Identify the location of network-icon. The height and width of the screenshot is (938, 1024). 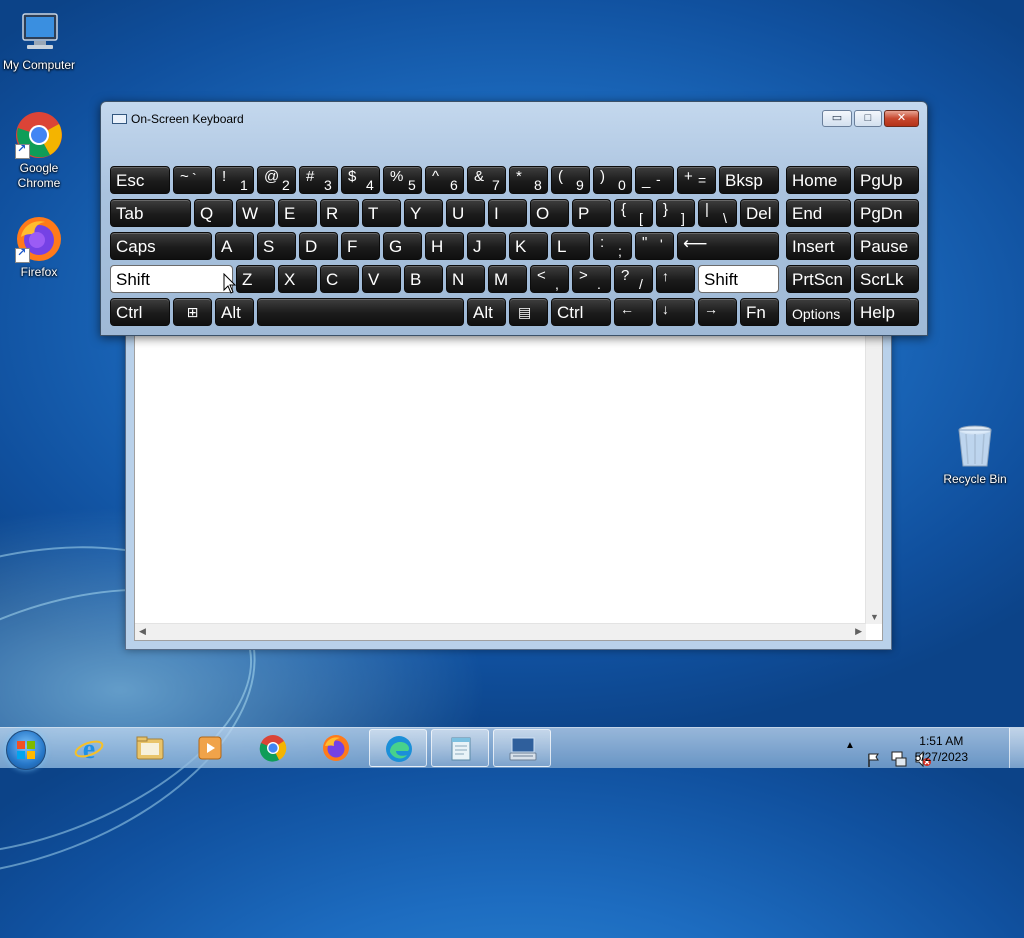
(899, 759).